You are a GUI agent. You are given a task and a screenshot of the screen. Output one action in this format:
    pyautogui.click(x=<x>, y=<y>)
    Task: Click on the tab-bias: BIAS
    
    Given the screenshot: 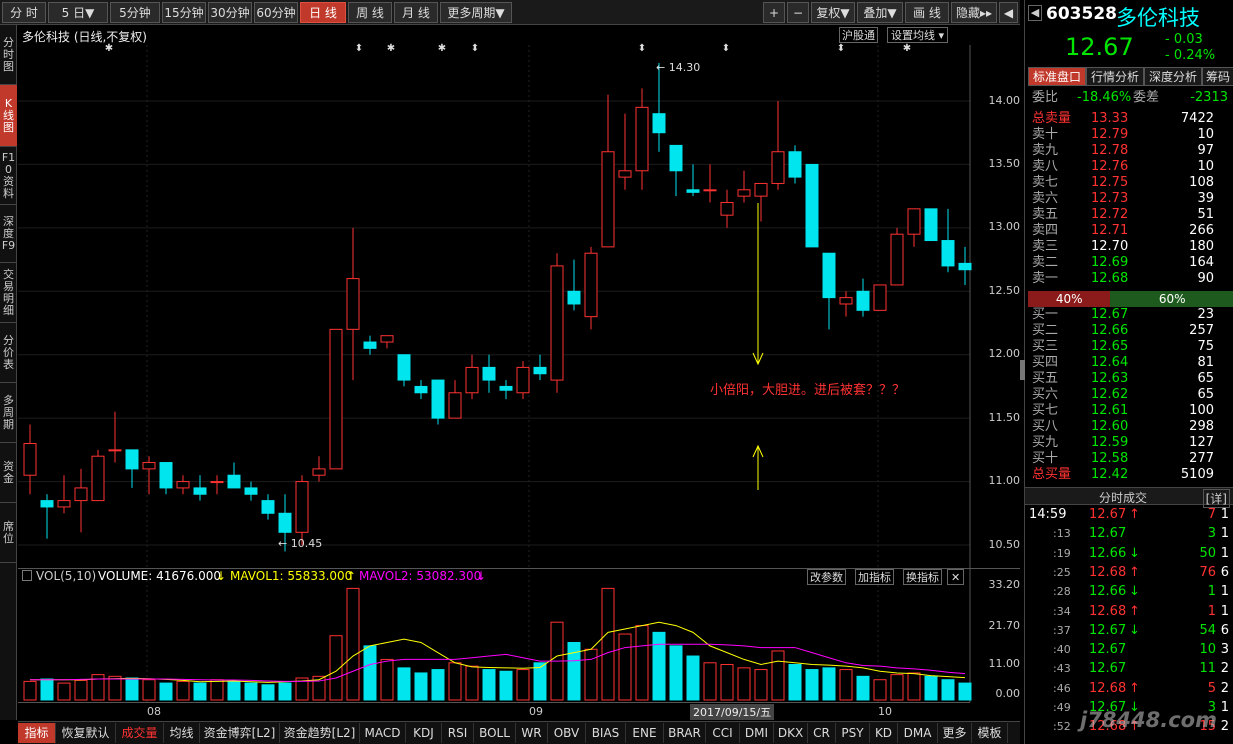 What is the action you would take?
    pyautogui.click(x=606, y=733)
    